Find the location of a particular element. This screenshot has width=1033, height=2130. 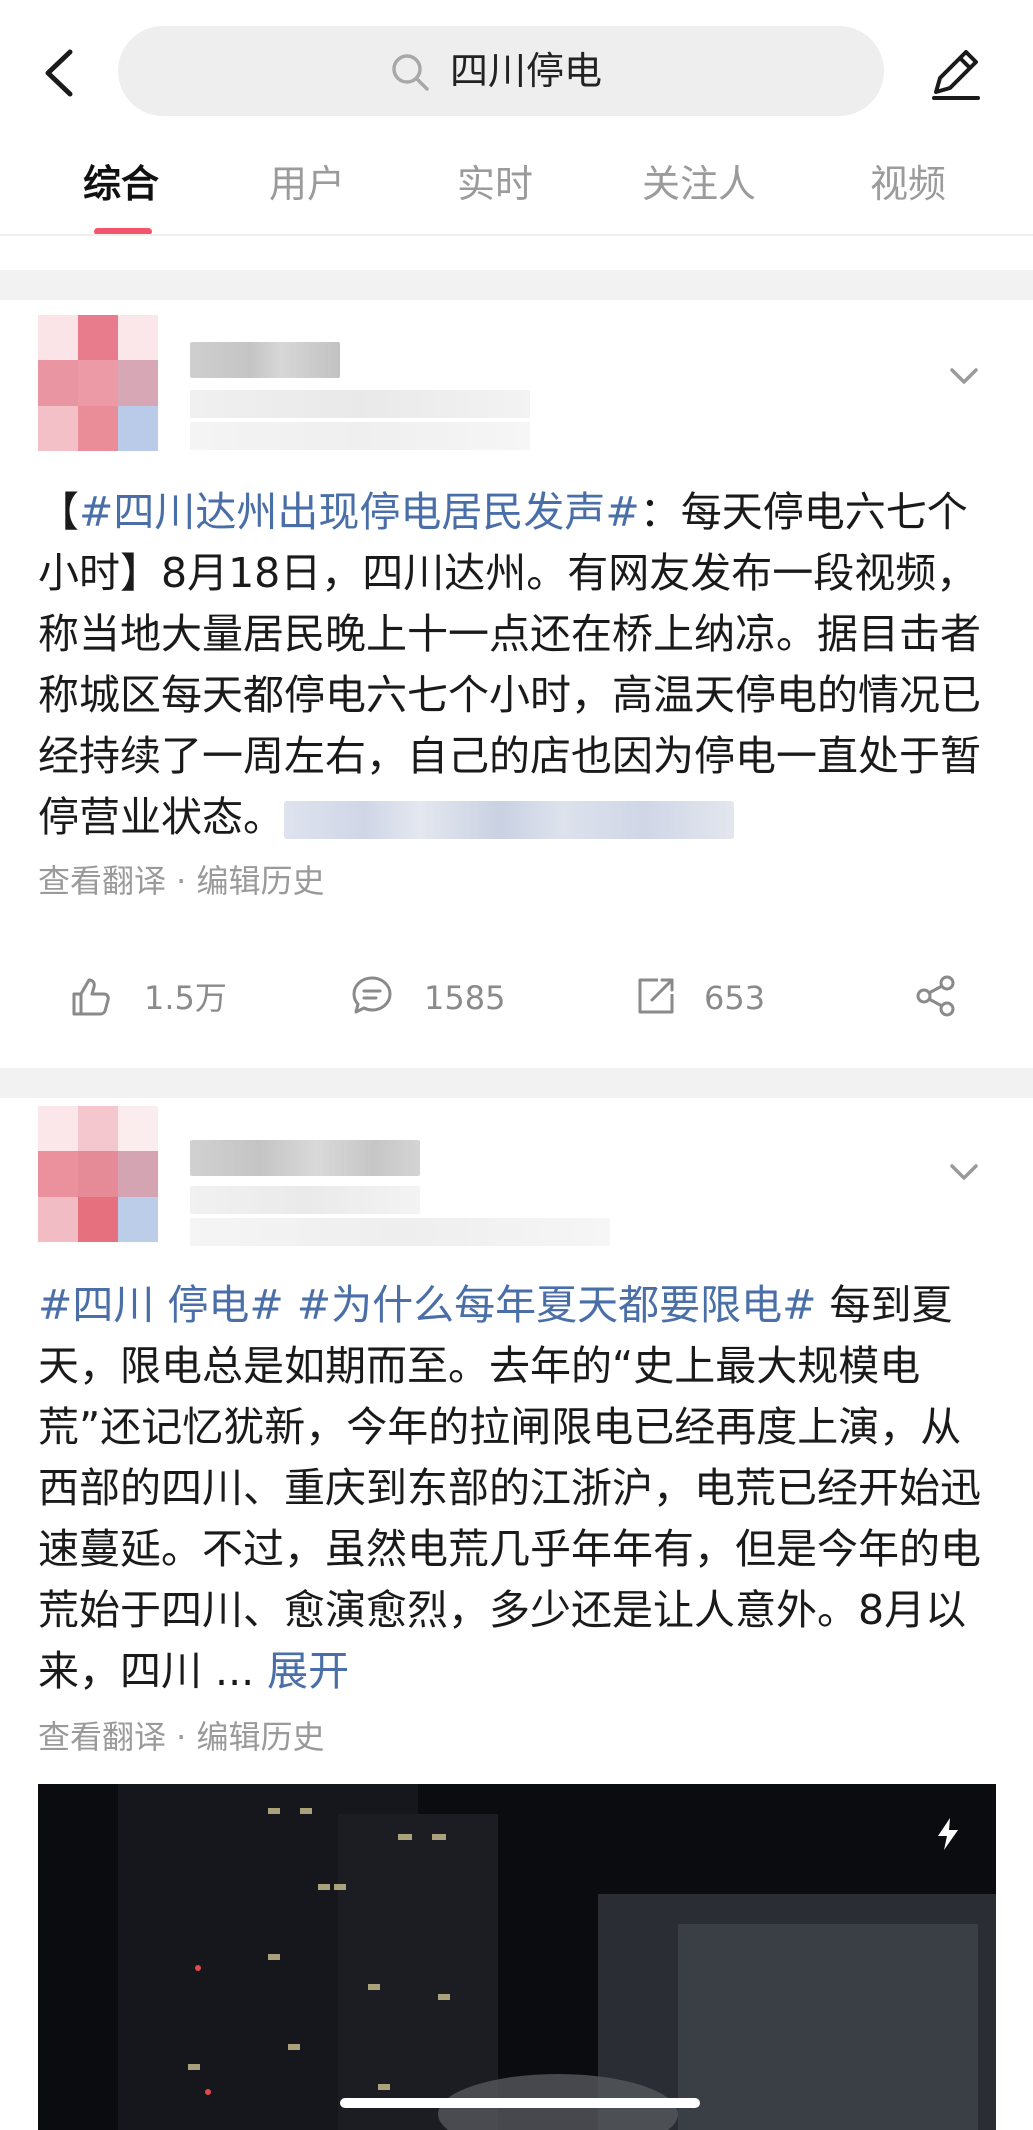

hashtag-link: #四川达州出现停电居民发声# is located at coordinates (359, 512).